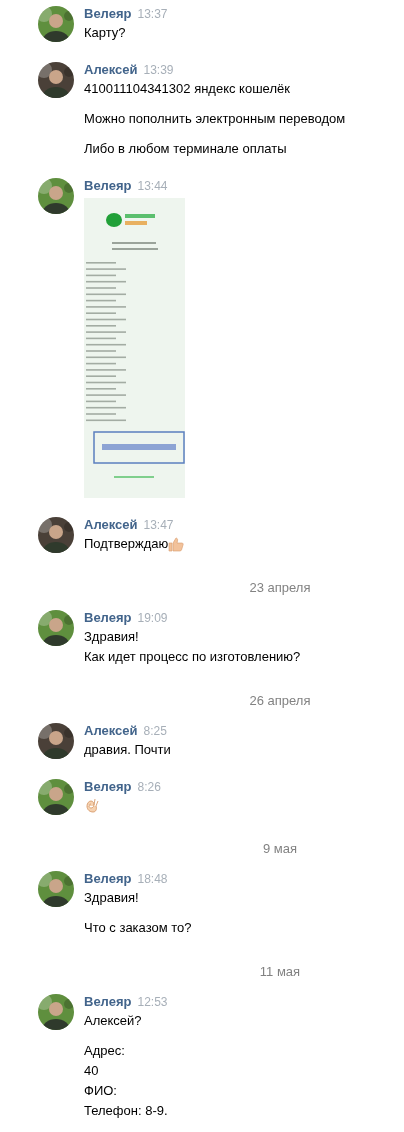  What do you see at coordinates (104, 1051) in the screenshot?
I see `message-text: Адрес:` at bounding box center [104, 1051].